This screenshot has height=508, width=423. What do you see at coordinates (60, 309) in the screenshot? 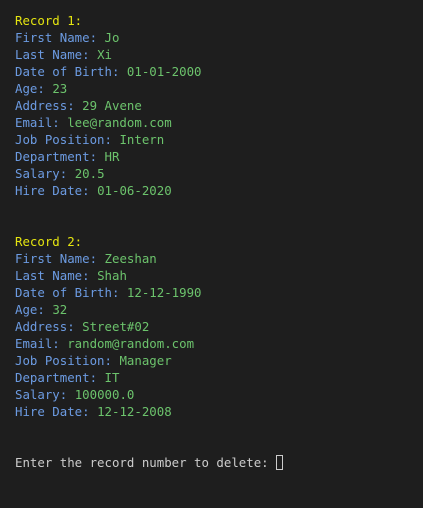
I see `field-value: 32` at bounding box center [60, 309].